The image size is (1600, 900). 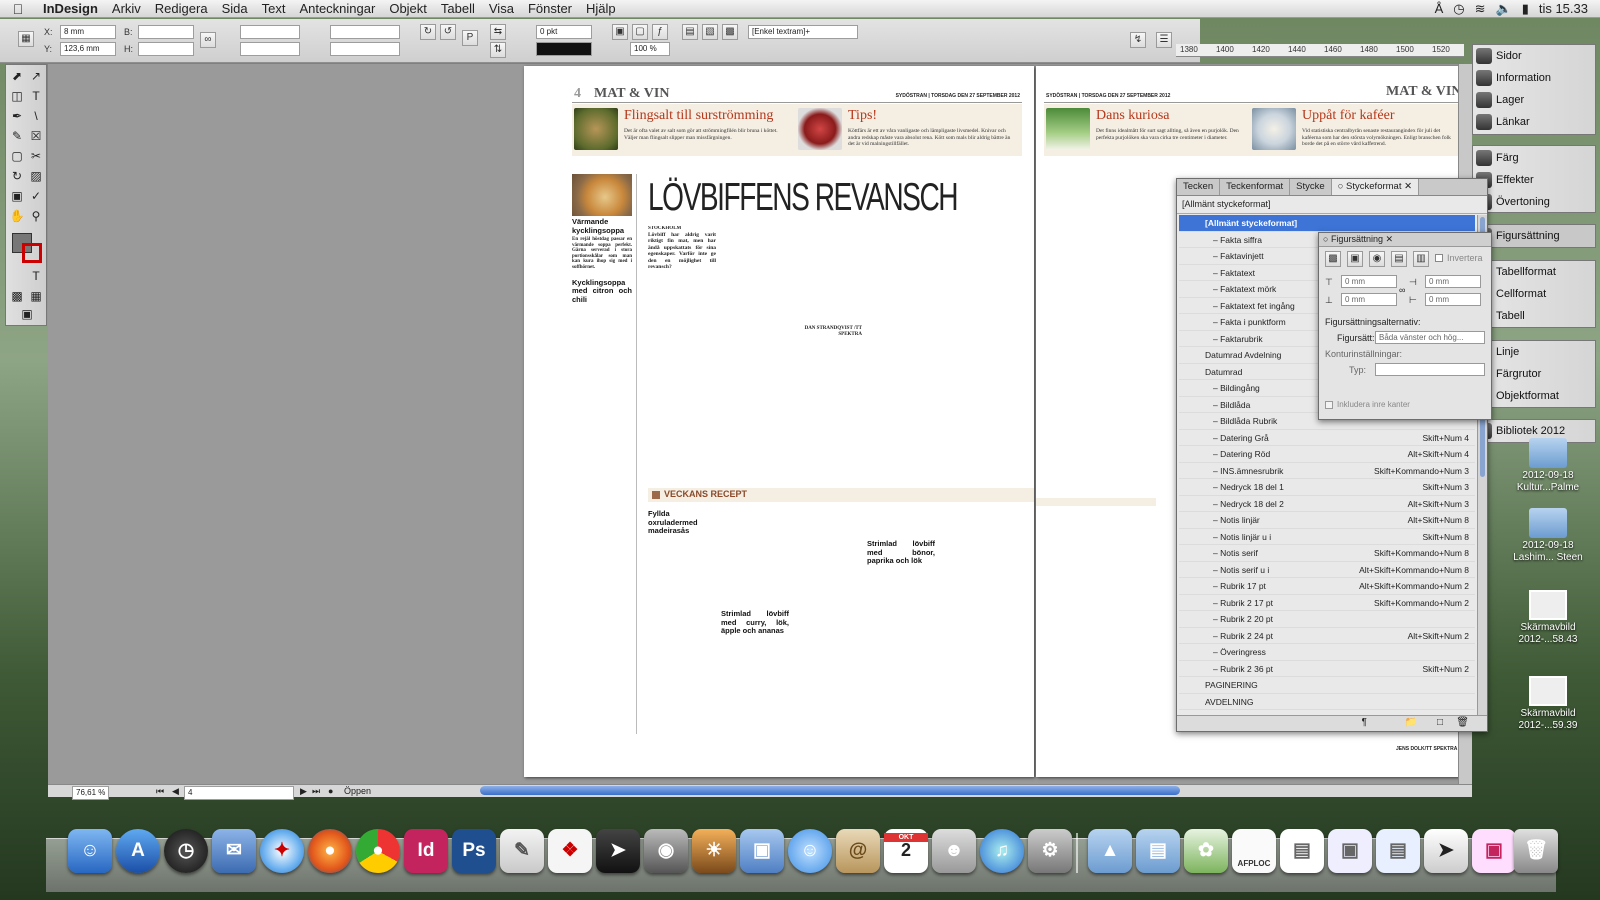 What do you see at coordinates (88, 49) in the screenshot?
I see `y-field: 123,6 mm` at bounding box center [88, 49].